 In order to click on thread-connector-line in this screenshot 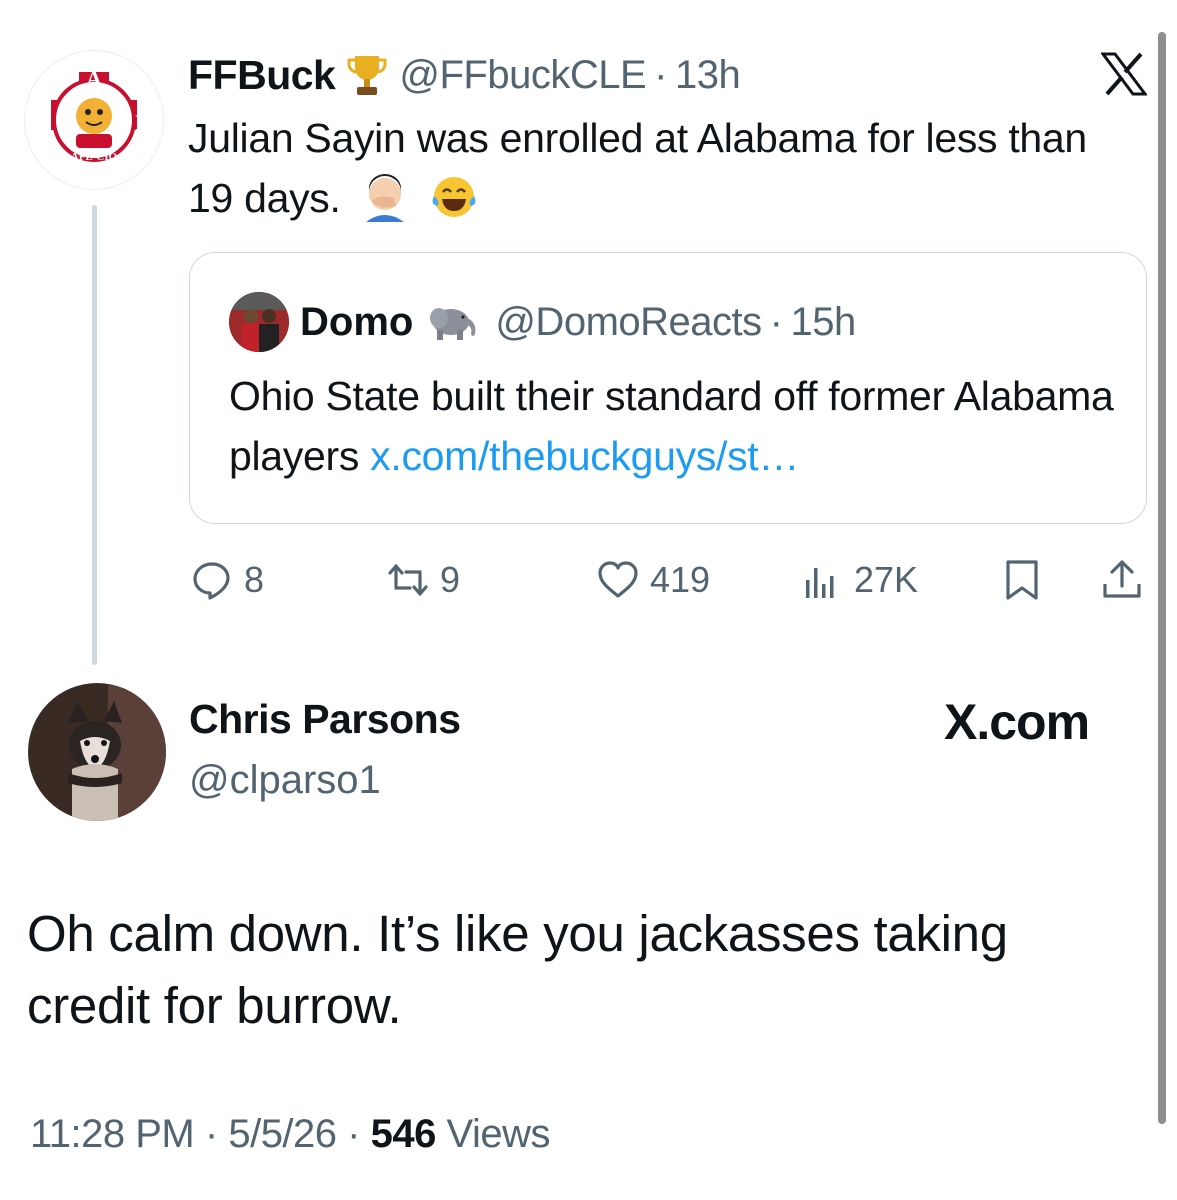, I will do `click(94, 435)`.